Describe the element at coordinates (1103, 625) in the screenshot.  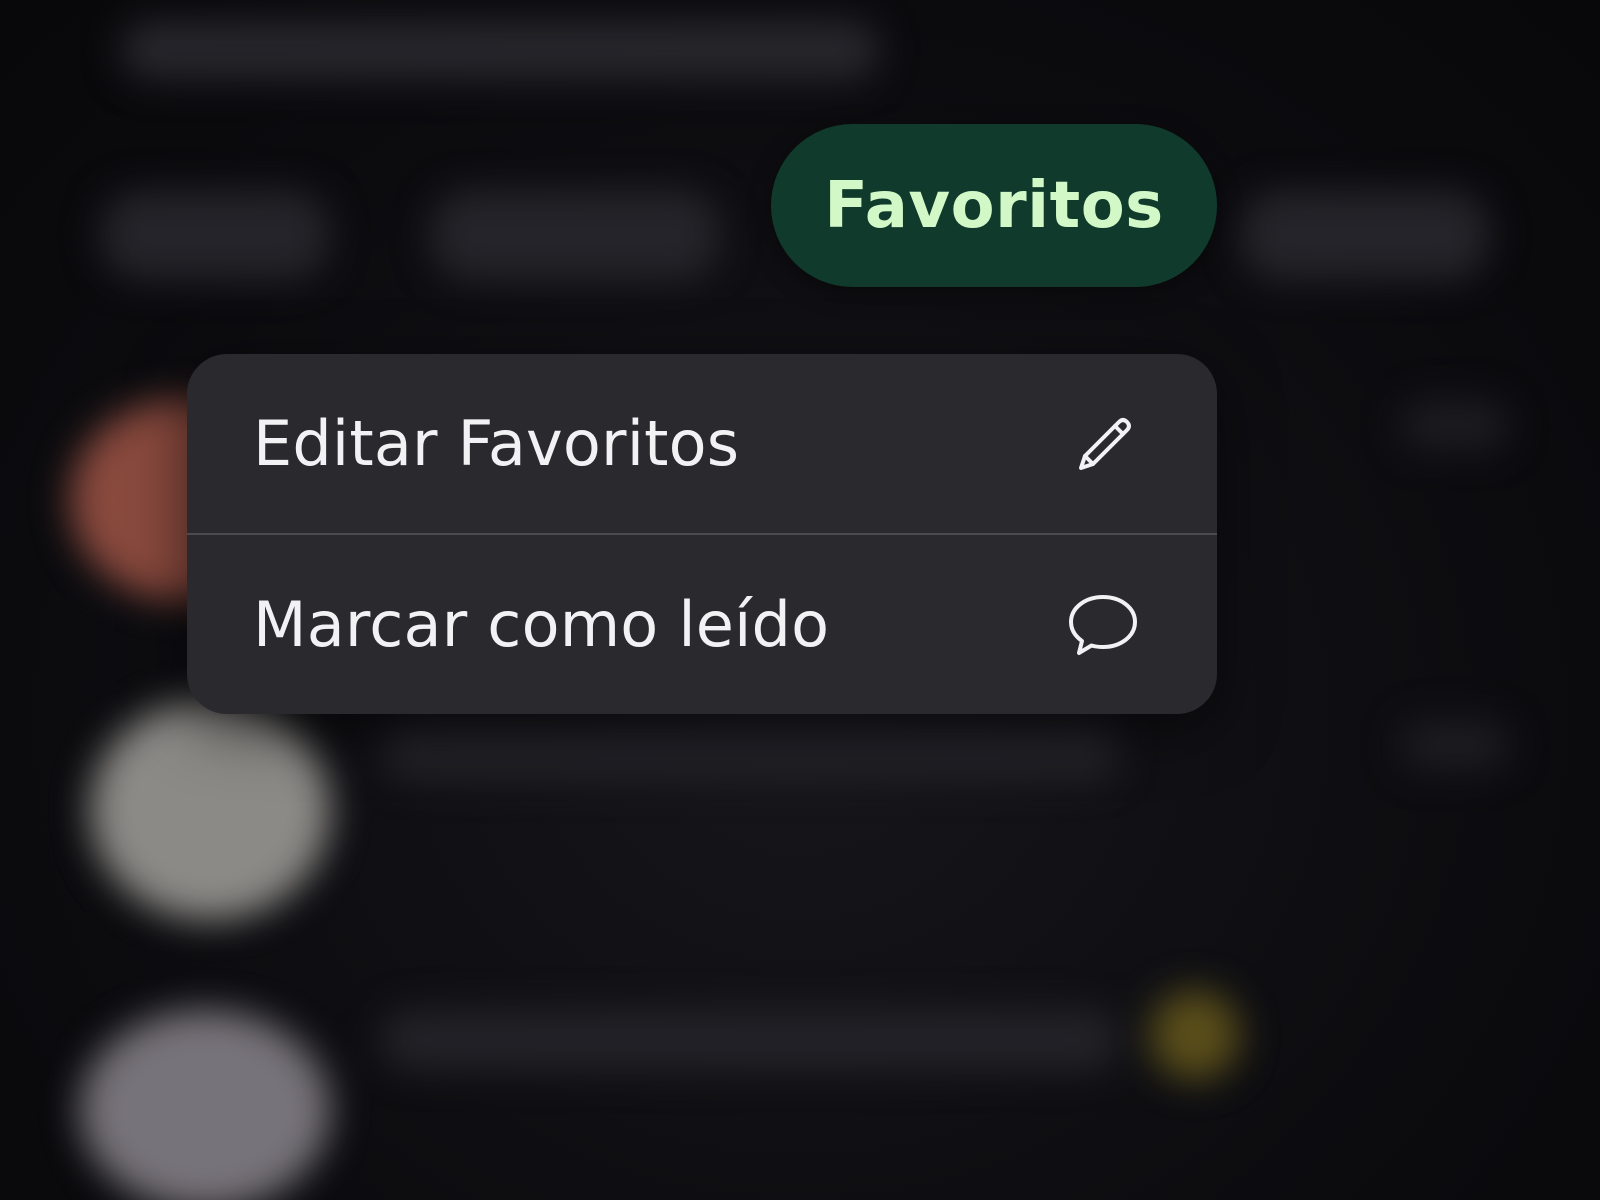
I see `chat-bubble-icon` at that location.